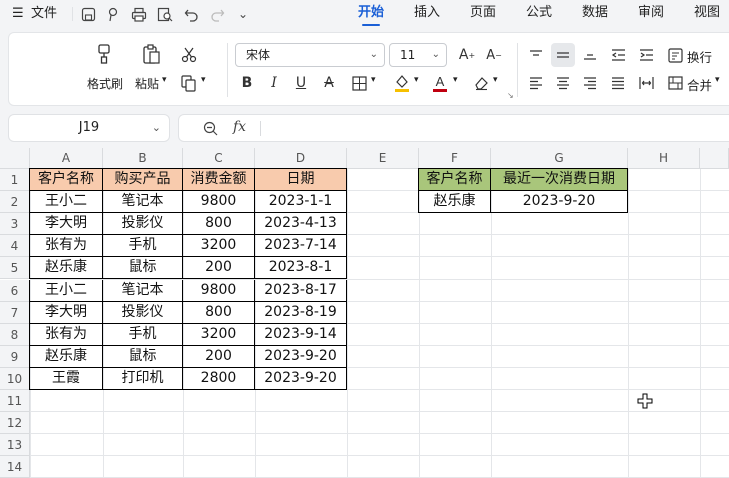 The height and width of the screenshot is (478, 729). I want to click on table1-cell: 张有为, so click(66, 334).